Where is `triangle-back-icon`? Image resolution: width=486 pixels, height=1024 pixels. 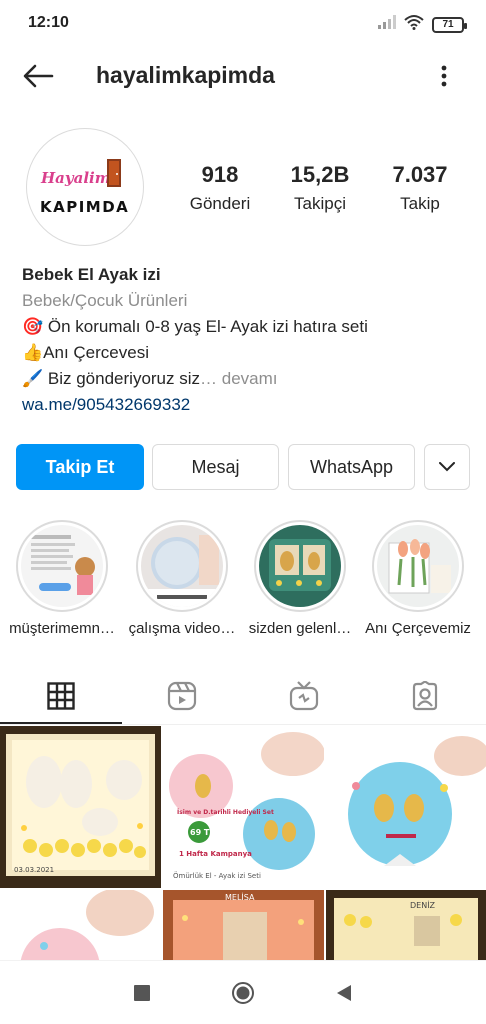
triangle-back-icon is located at coordinates (344, 993).